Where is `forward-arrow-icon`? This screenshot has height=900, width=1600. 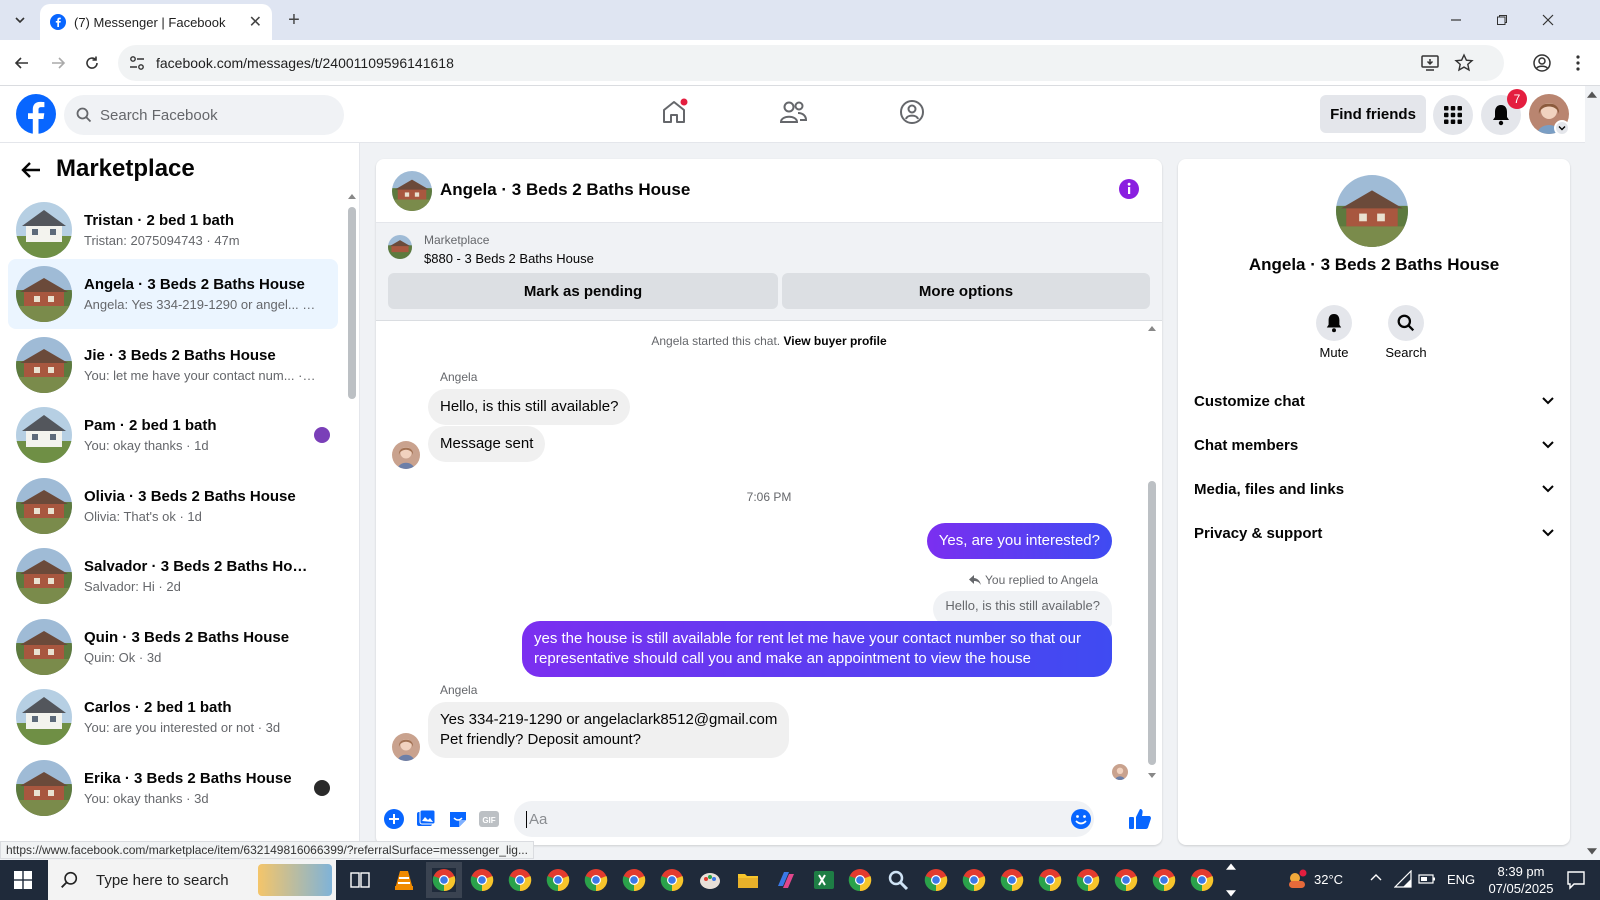 forward-arrow-icon is located at coordinates (58, 63).